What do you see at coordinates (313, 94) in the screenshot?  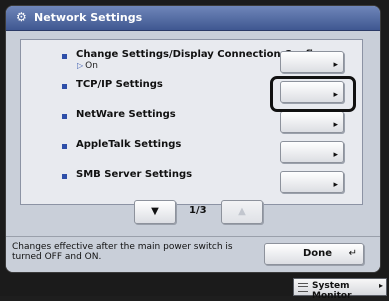 I see `selection-highlight` at bounding box center [313, 94].